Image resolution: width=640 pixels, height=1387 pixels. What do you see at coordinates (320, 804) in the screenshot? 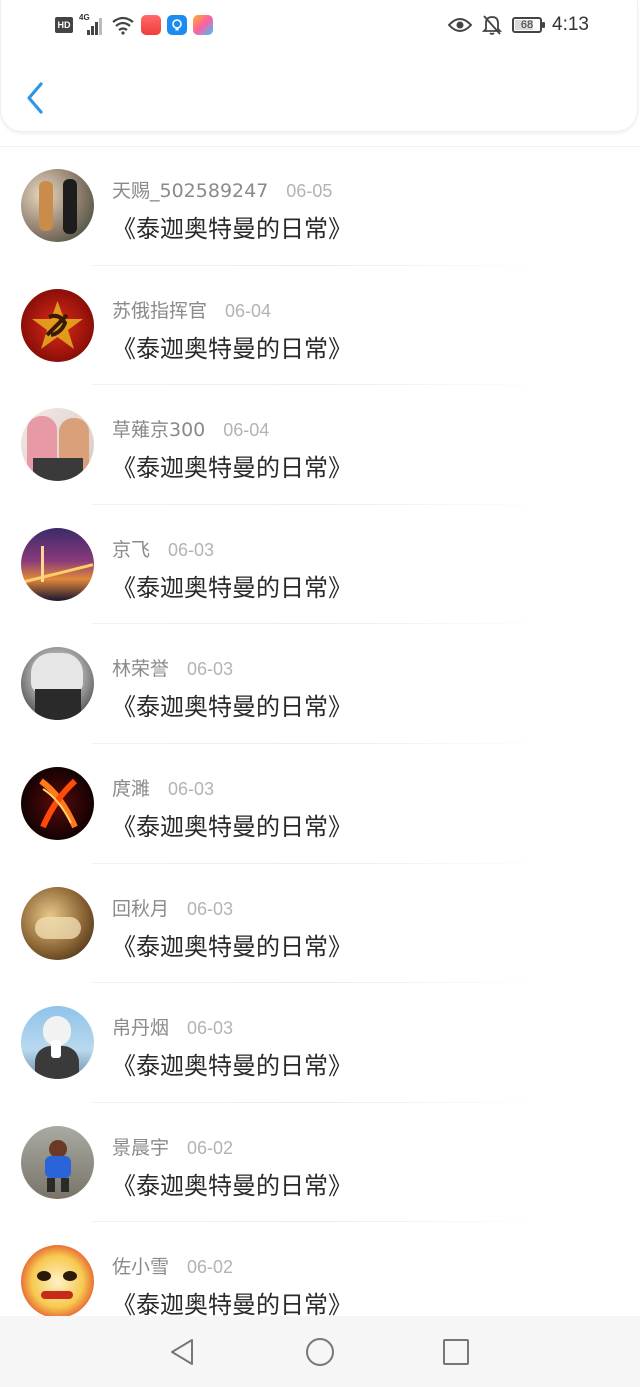
I see `list-item: 庹濉 06-03 《泰迦奥特曼的日常》` at bounding box center [320, 804].